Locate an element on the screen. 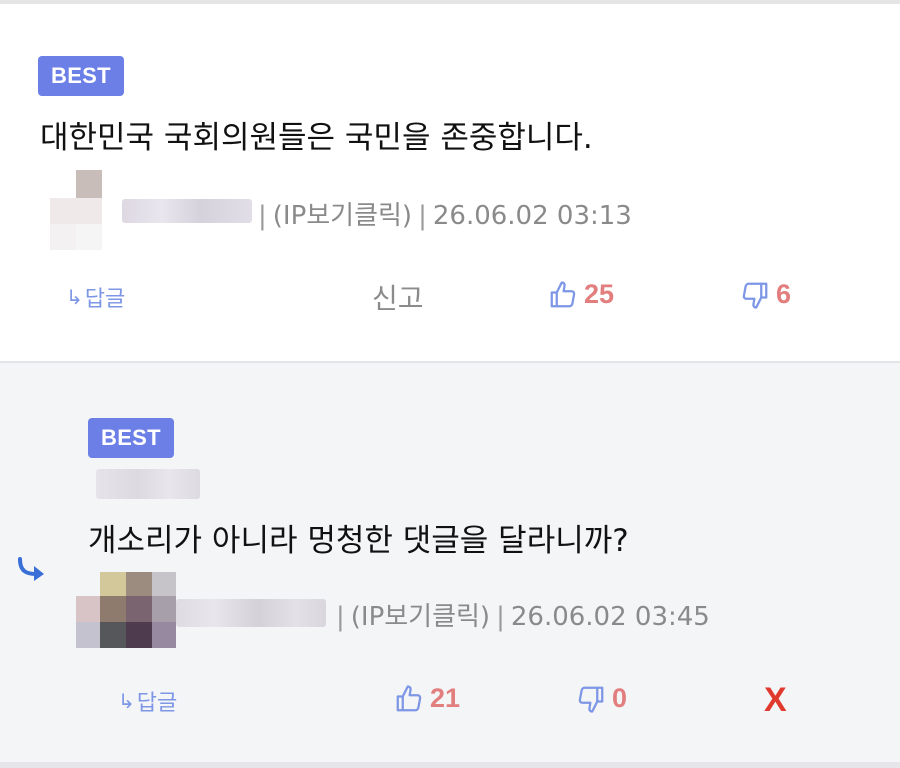 The width and height of the screenshot is (900, 768). comment-text: 대한민국 국회의원들은 국민을 존중합니다. is located at coordinates (316, 138).